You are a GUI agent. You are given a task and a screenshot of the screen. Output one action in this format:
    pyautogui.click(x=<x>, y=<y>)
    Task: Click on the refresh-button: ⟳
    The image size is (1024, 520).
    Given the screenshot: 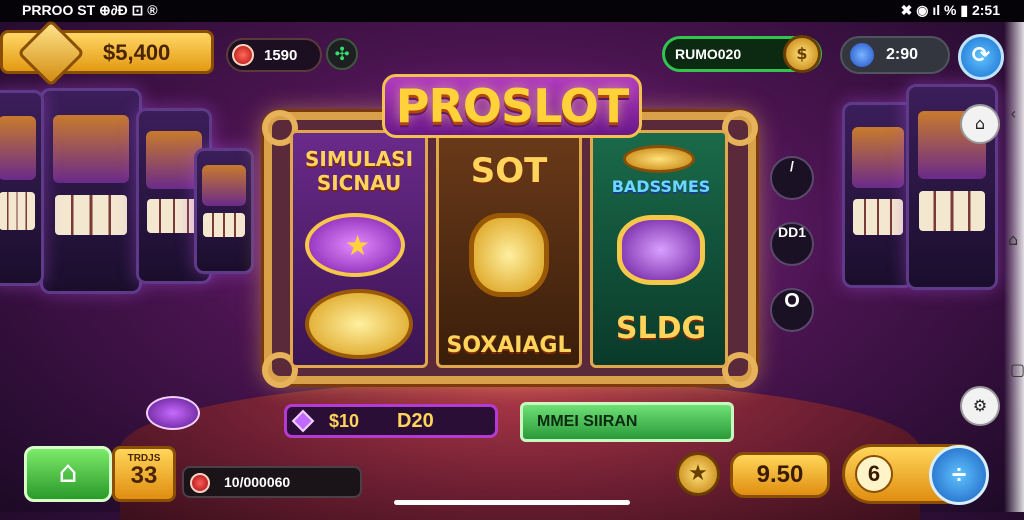 What is the action you would take?
    pyautogui.click(x=981, y=57)
    